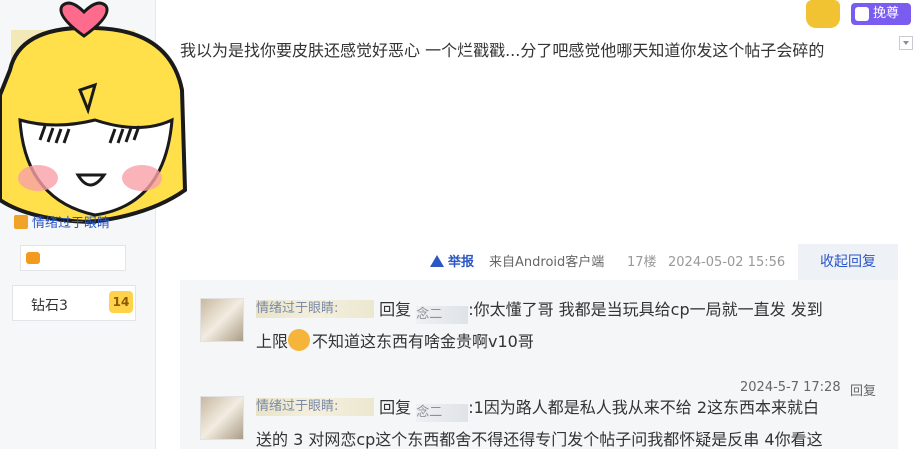  Describe the element at coordinates (886, 13) in the screenshot. I see `vip-badge-label: 挽尊` at that location.